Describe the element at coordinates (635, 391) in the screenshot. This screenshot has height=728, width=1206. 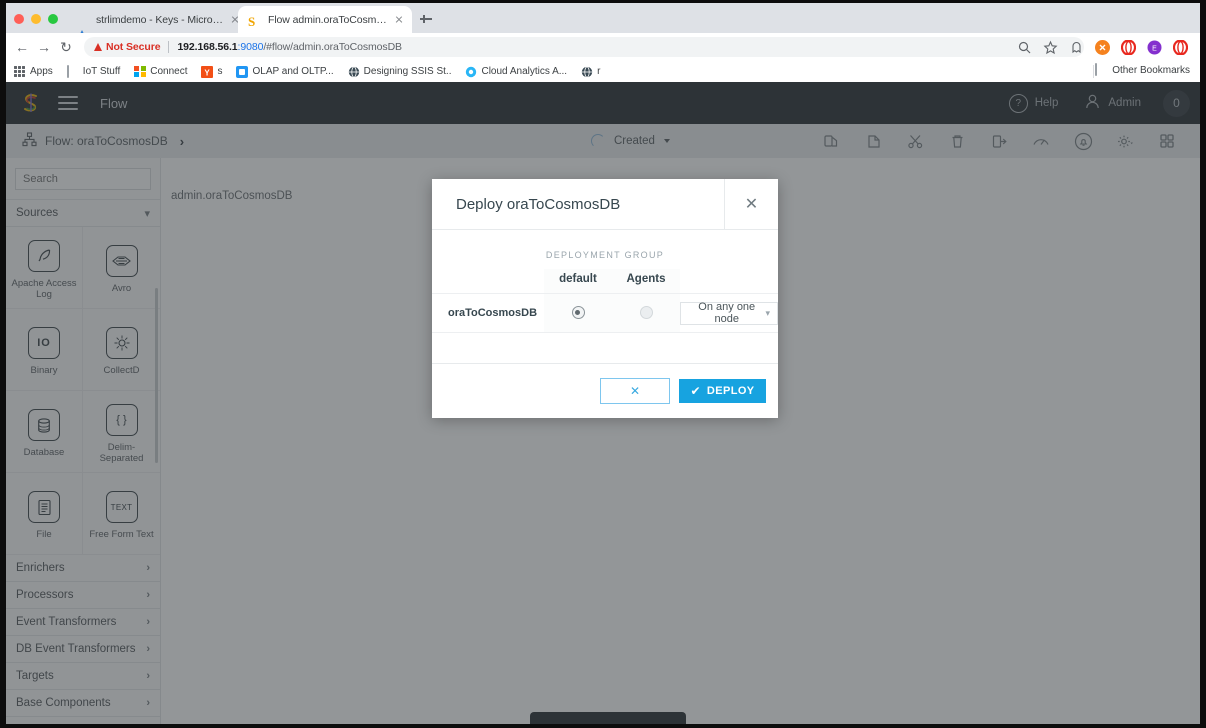
I see `cancel-button: ✕` at that location.